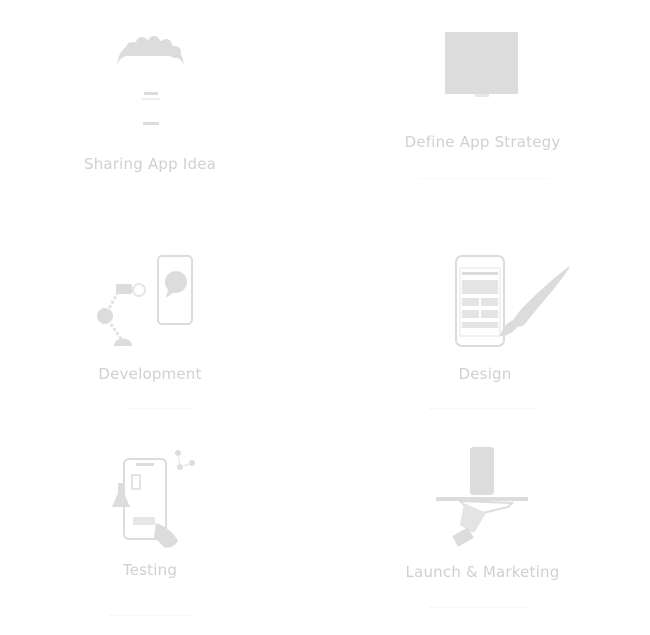 The width and height of the screenshot is (650, 635). I want to click on step-label: Sharing App Idea, so click(150, 164).